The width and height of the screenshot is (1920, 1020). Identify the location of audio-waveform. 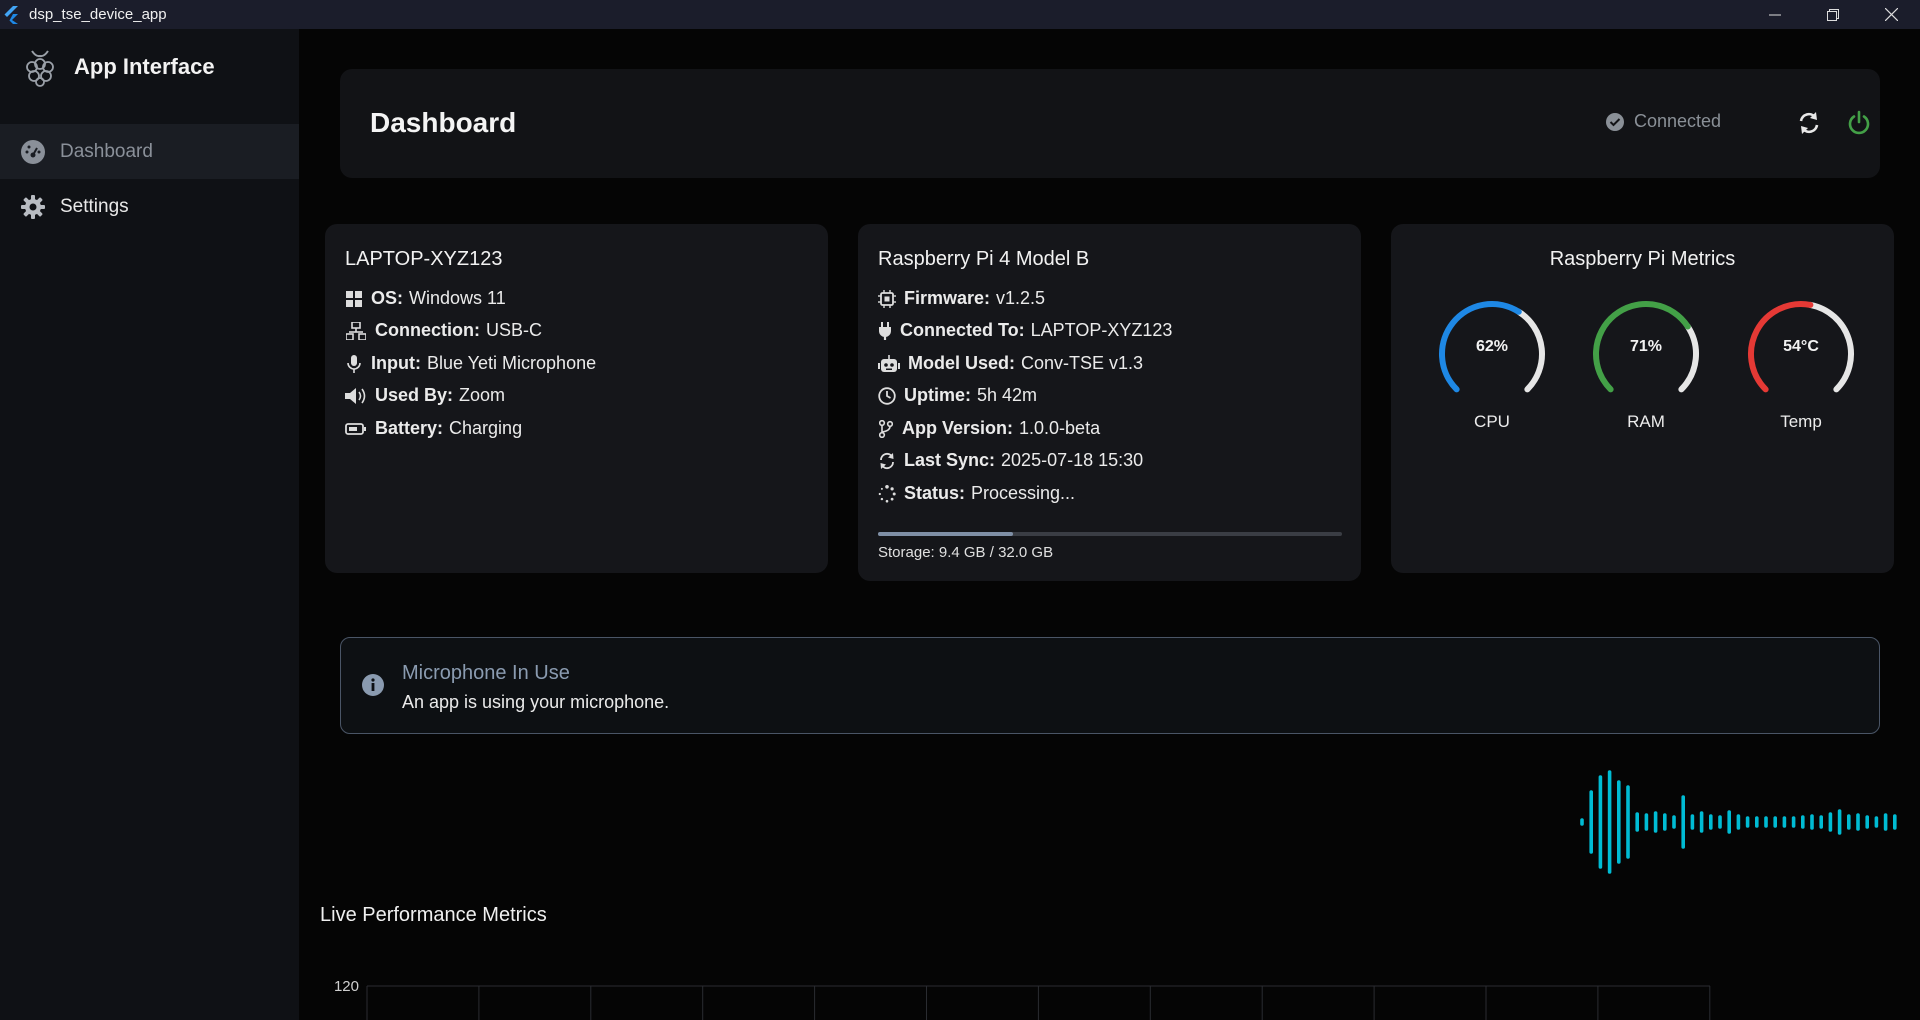
(1738, 822).